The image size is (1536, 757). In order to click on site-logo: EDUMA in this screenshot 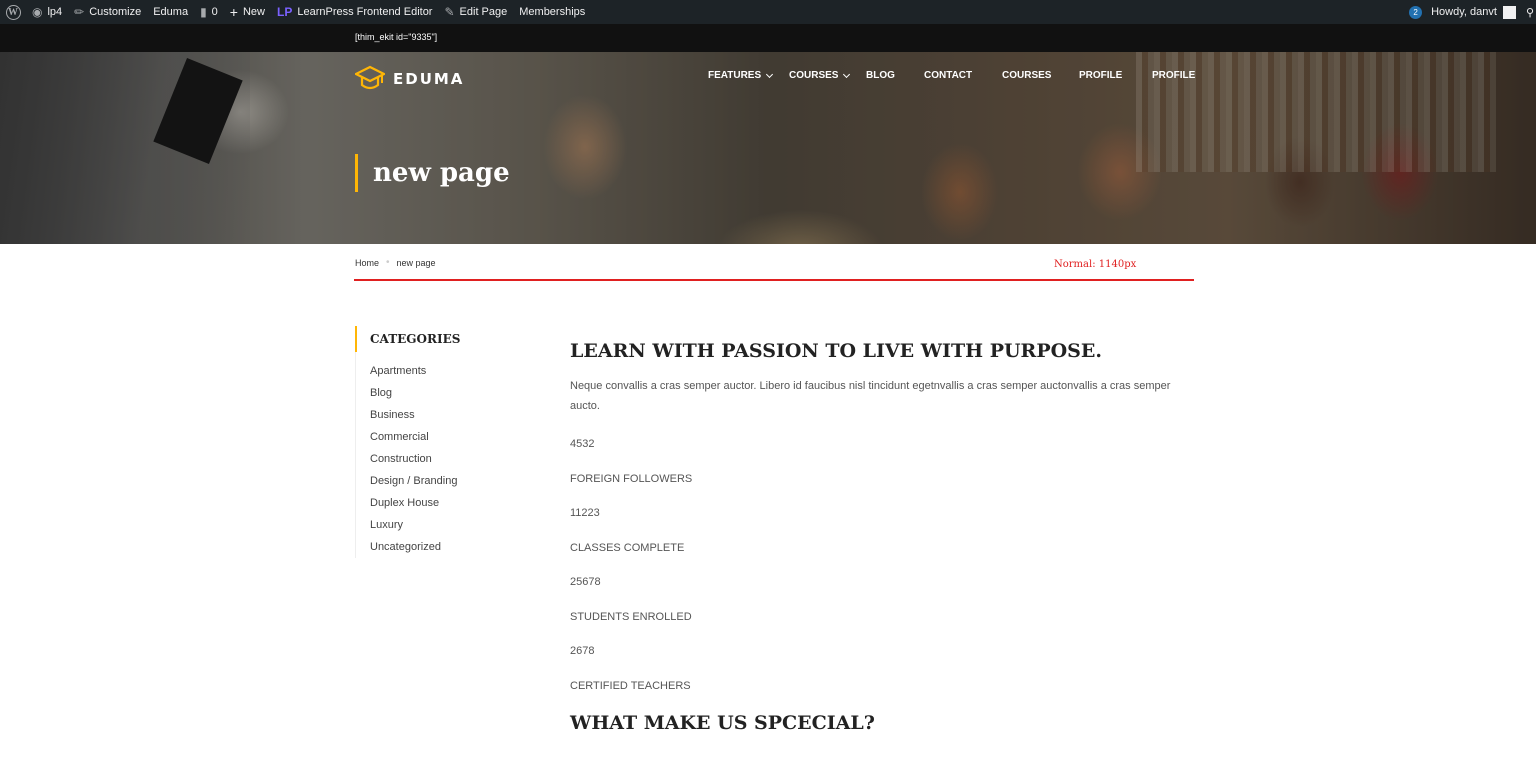, I will do `click(409, 79)`.